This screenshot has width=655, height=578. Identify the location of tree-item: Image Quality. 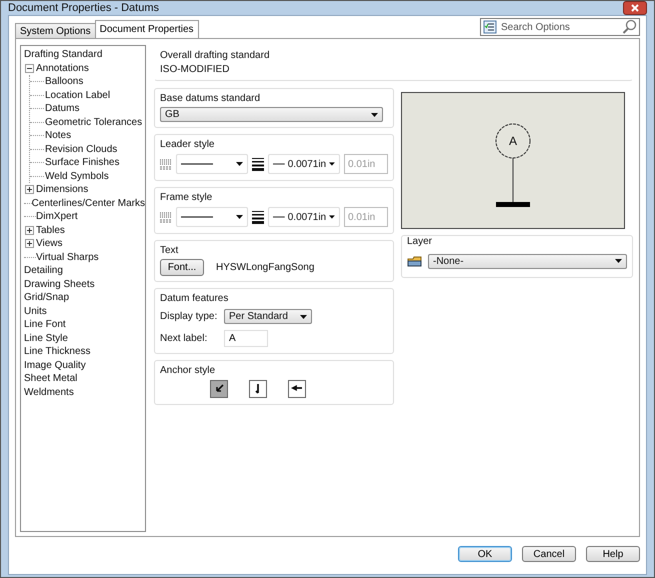
(55, 365).